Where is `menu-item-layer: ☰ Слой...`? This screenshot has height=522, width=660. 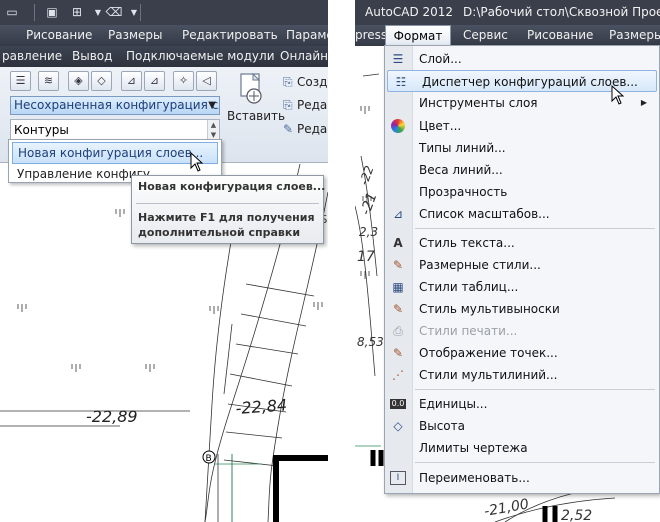 menu-item-layer: ☰ Слой... is located at coordinates (522, 59).